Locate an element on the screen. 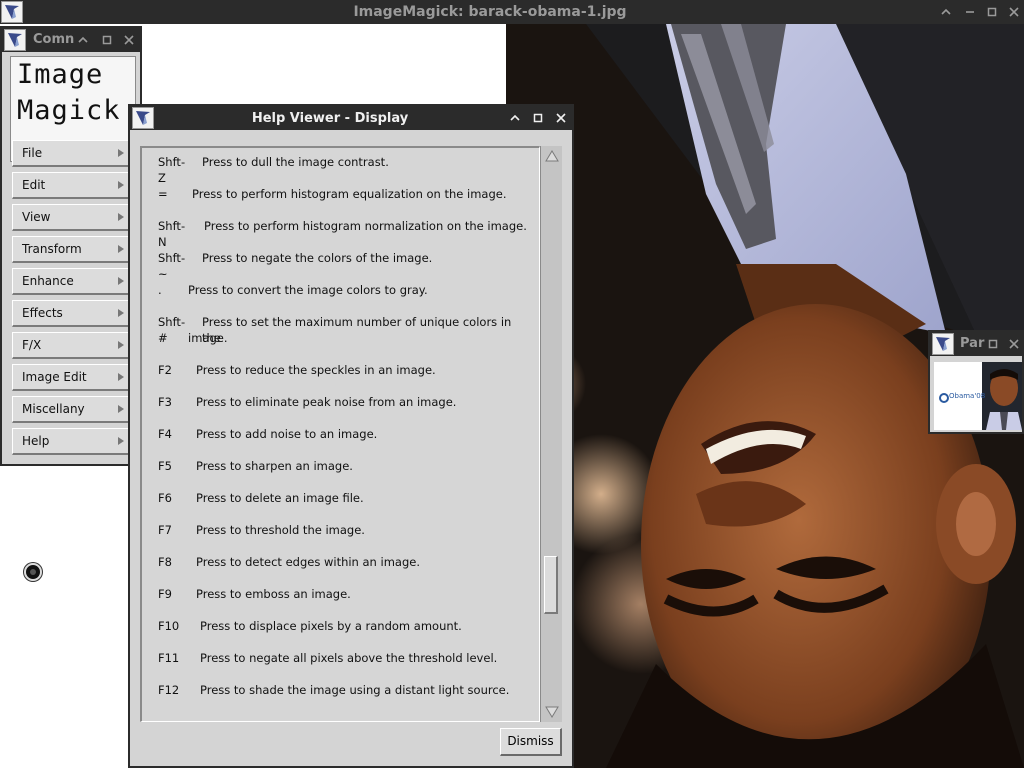 The width and height of the screenshot is (1024, 768). pan-thumbnail: Obama'08 is located at coordinates (978, 396).